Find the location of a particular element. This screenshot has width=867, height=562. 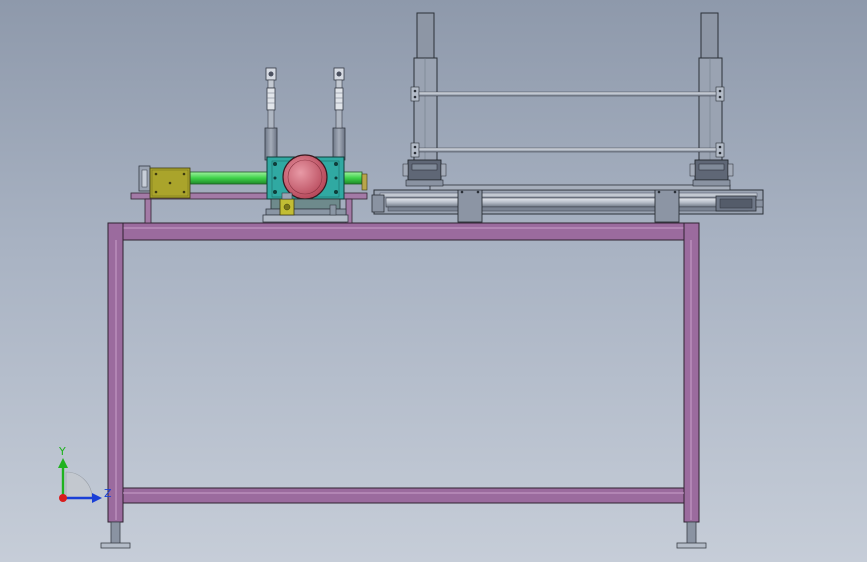

table-left-foot is located at coordinates (115, 535).